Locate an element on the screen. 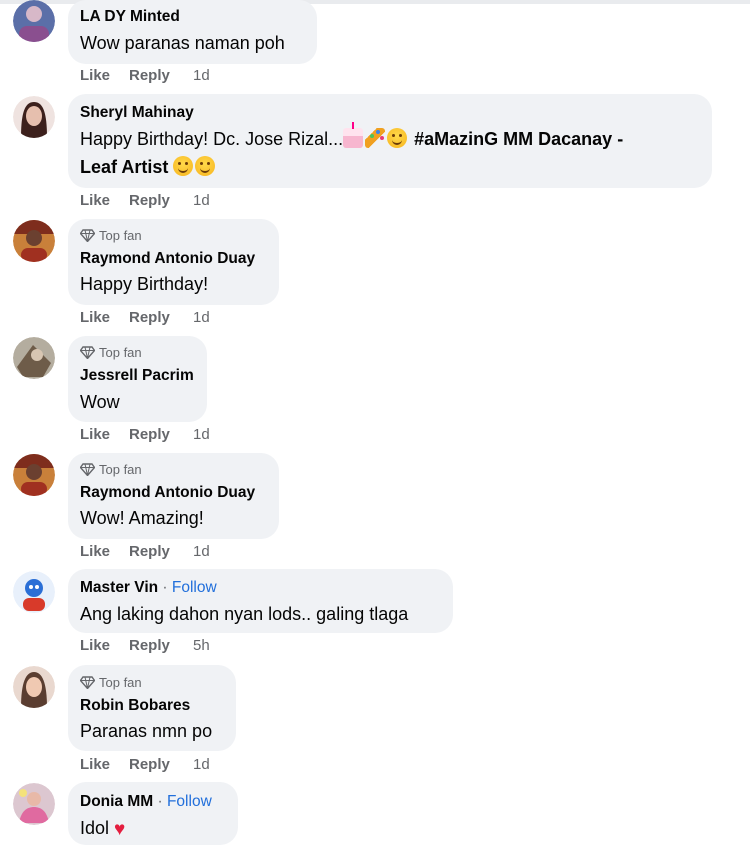 This screenshot has width=750, height=845. red-heart-emoji-icon: ♥ is located at coordinates (120, 829).